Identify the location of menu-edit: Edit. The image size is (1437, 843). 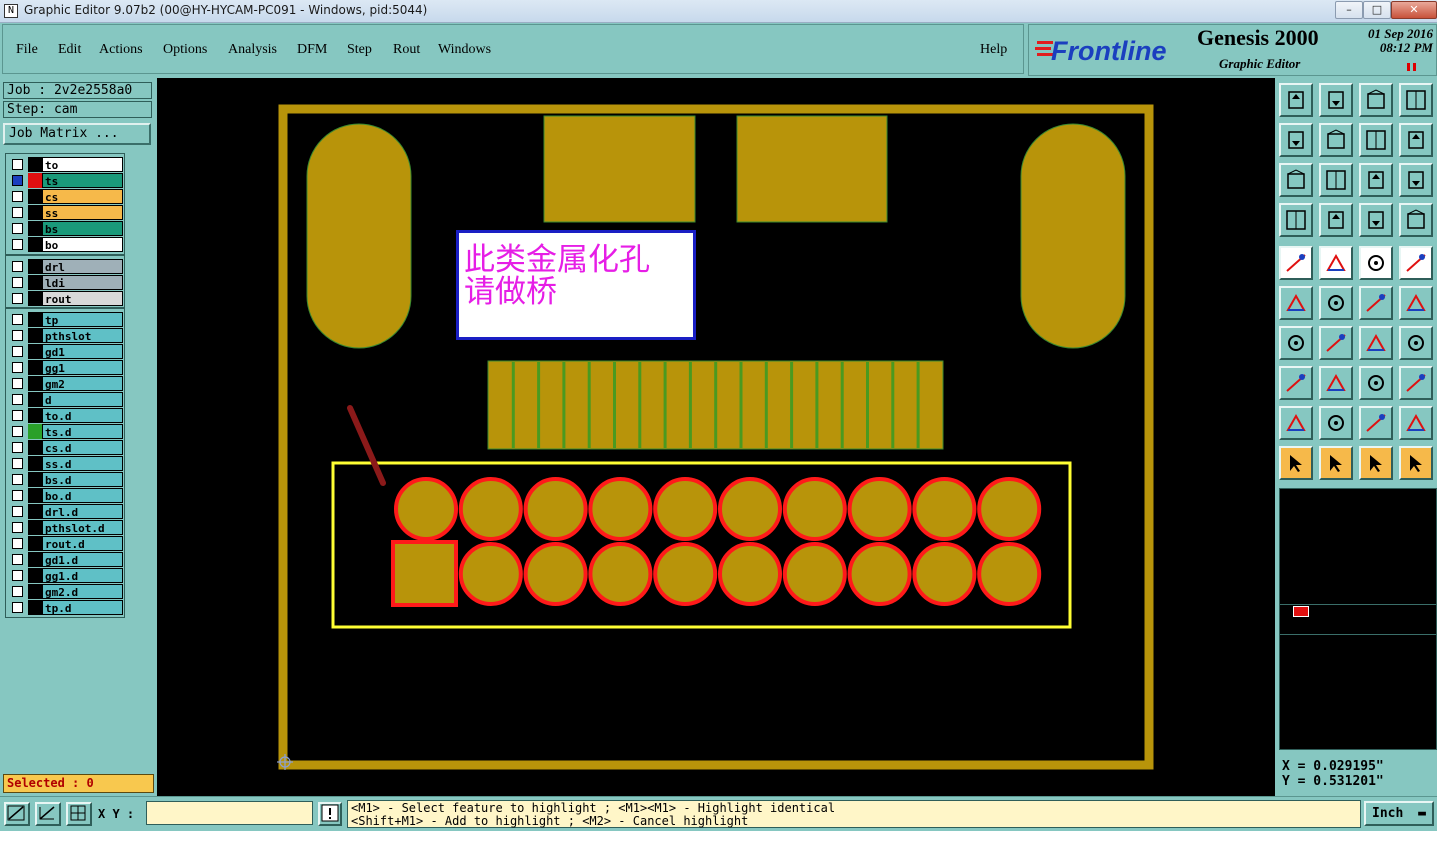
(69, 50).